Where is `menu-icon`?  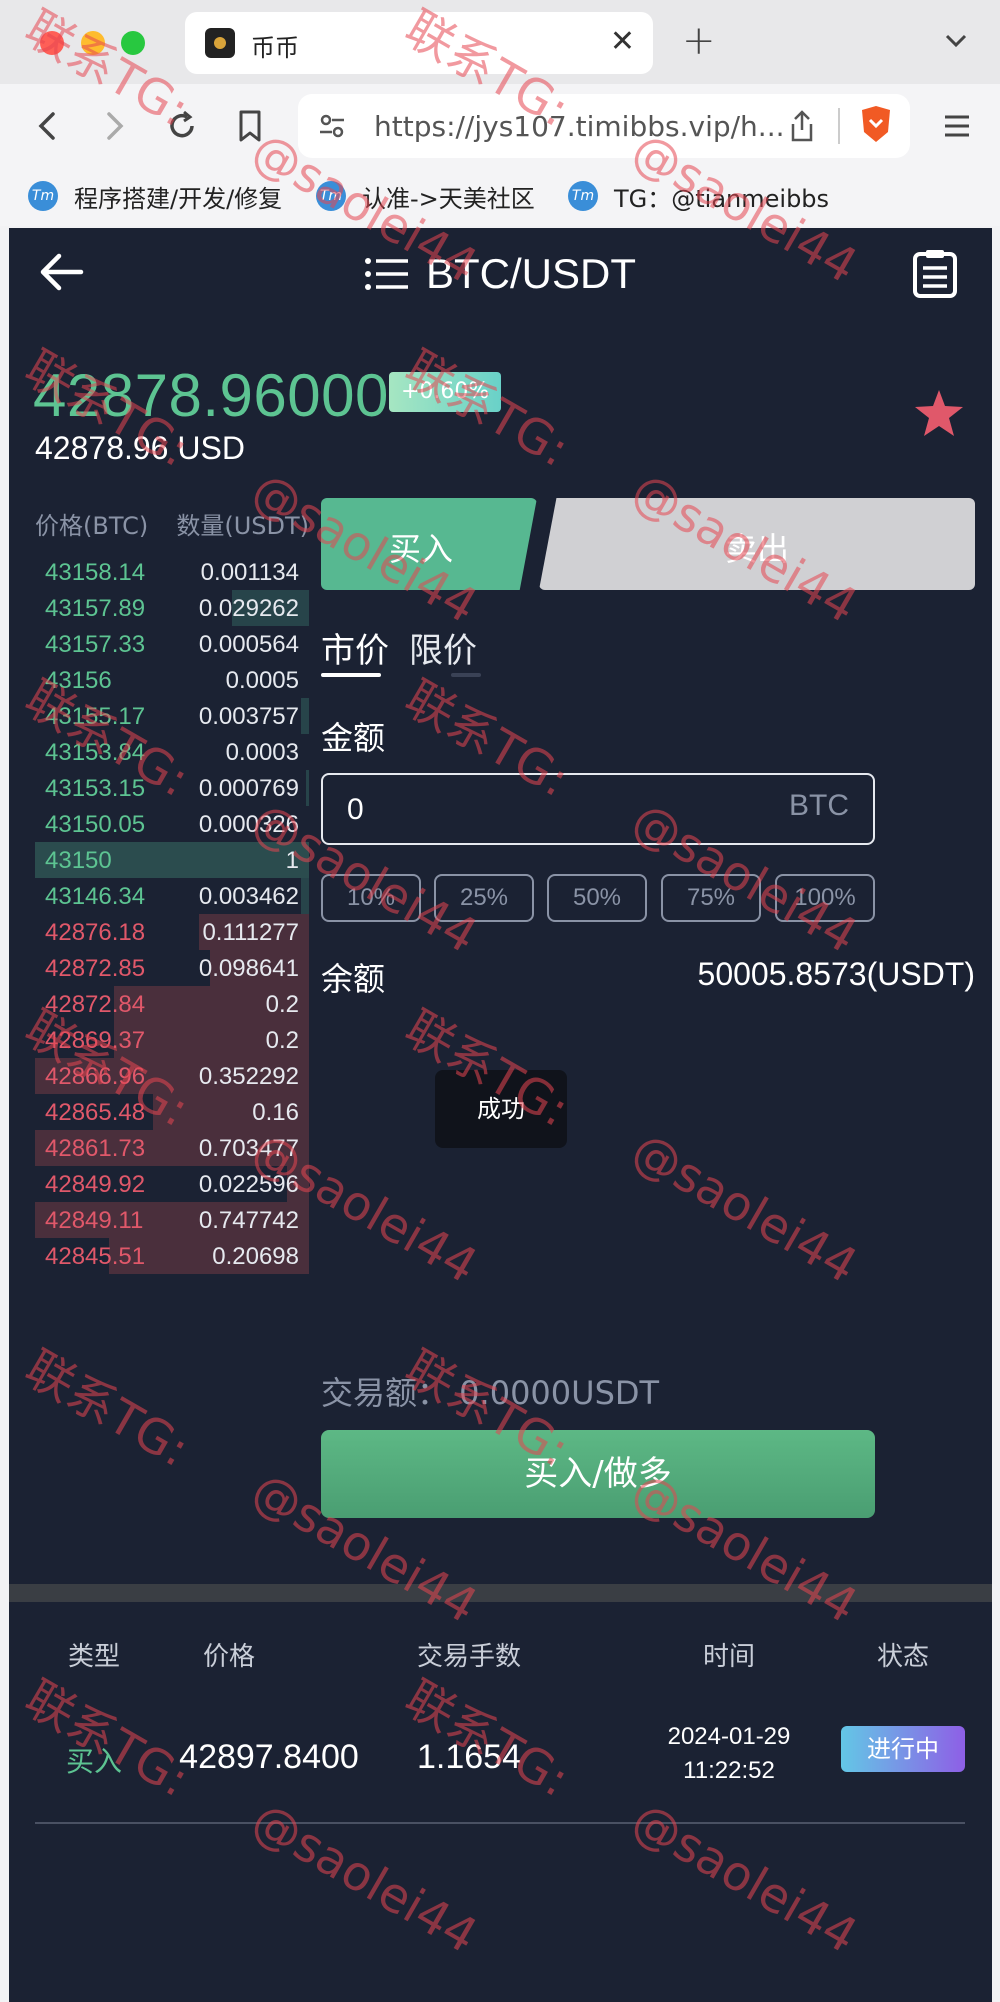
menu-icon is located at coordinates (957, 126).